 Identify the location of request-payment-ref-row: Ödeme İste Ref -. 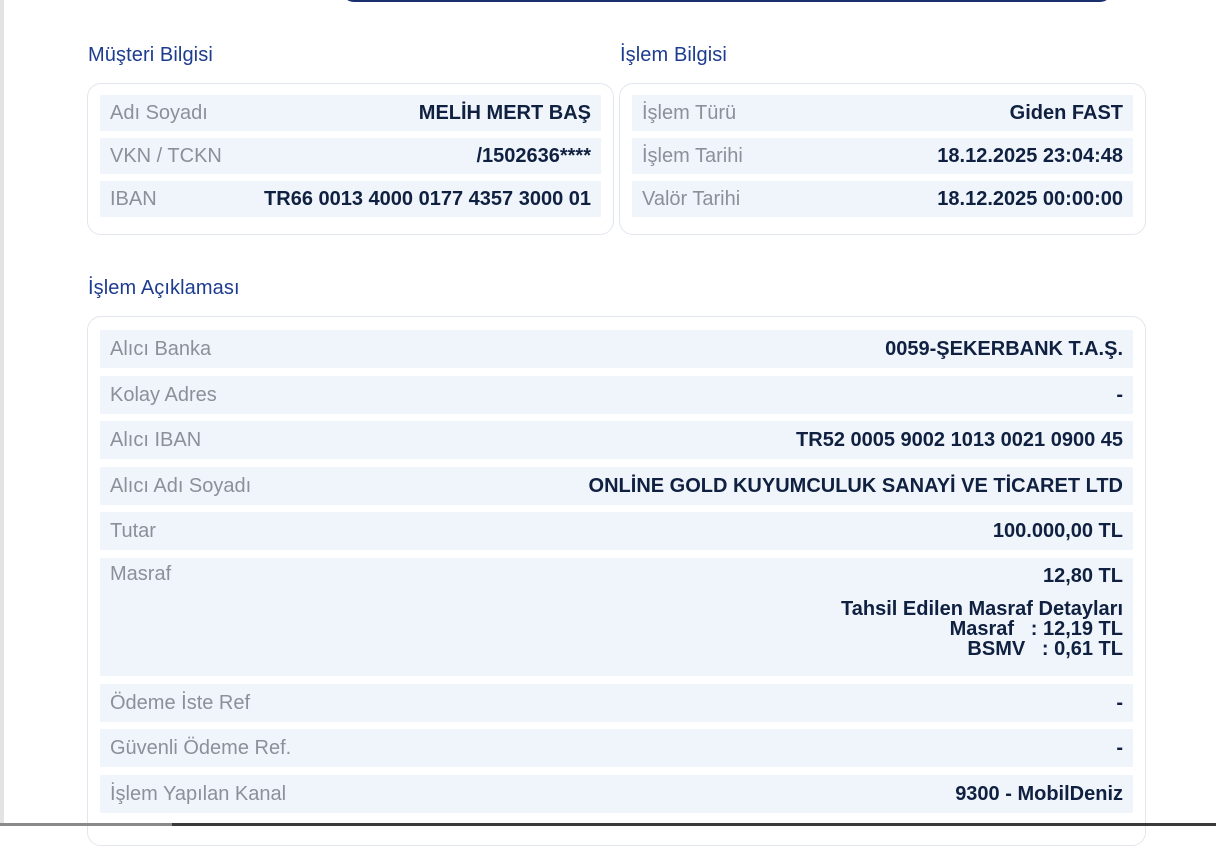
(616, 703).